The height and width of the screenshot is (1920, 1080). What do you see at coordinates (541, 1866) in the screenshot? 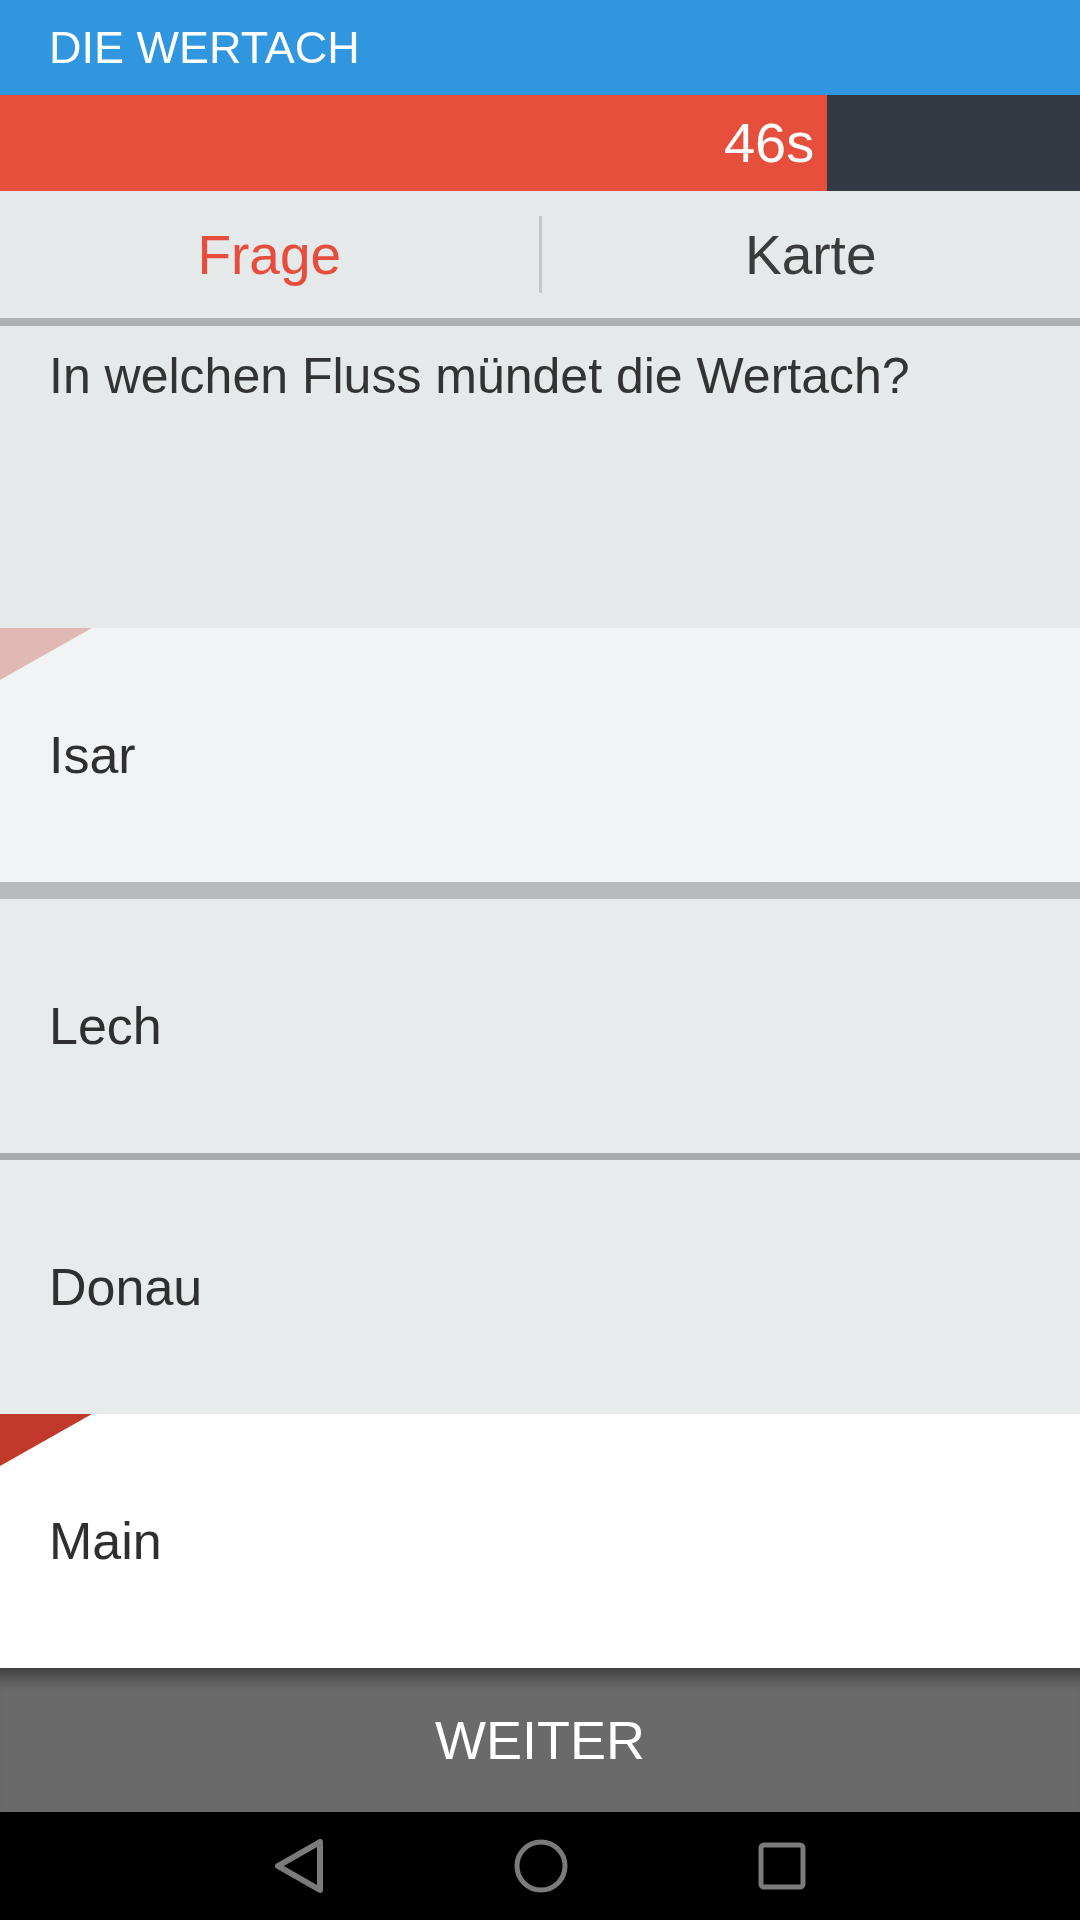
I see `home-icon` at bounding box center [541, 1866].